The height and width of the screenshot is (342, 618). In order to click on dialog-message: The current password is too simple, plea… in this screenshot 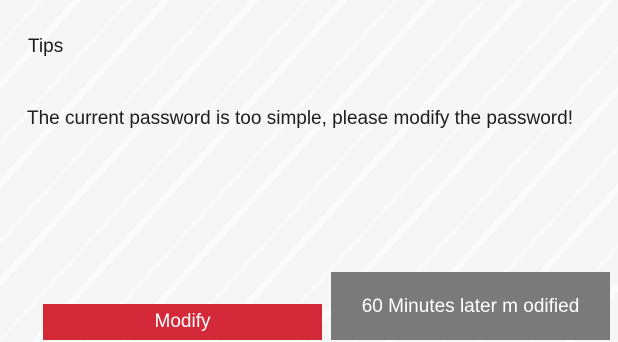, I will do `click(300, 118)`.